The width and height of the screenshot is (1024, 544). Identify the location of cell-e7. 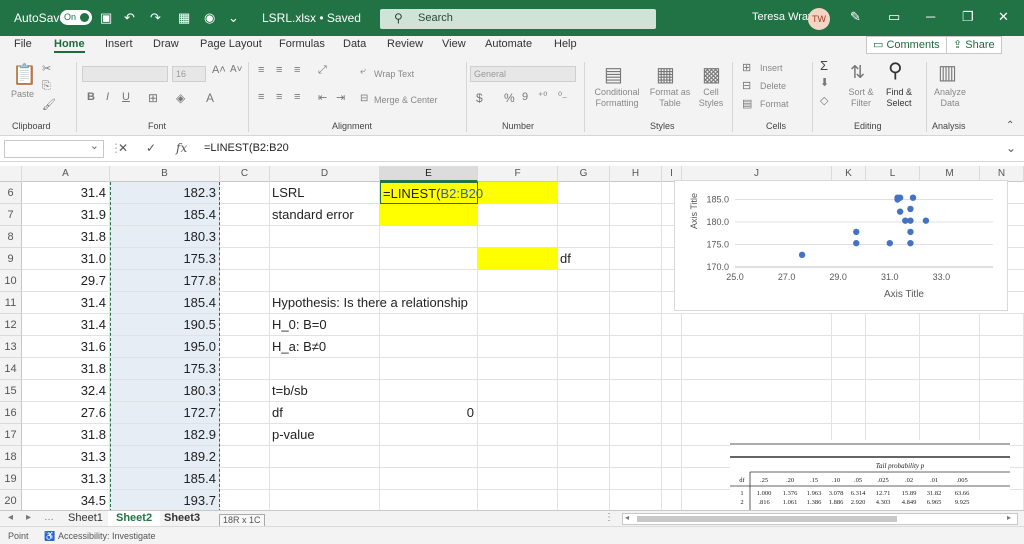
(429, 215).